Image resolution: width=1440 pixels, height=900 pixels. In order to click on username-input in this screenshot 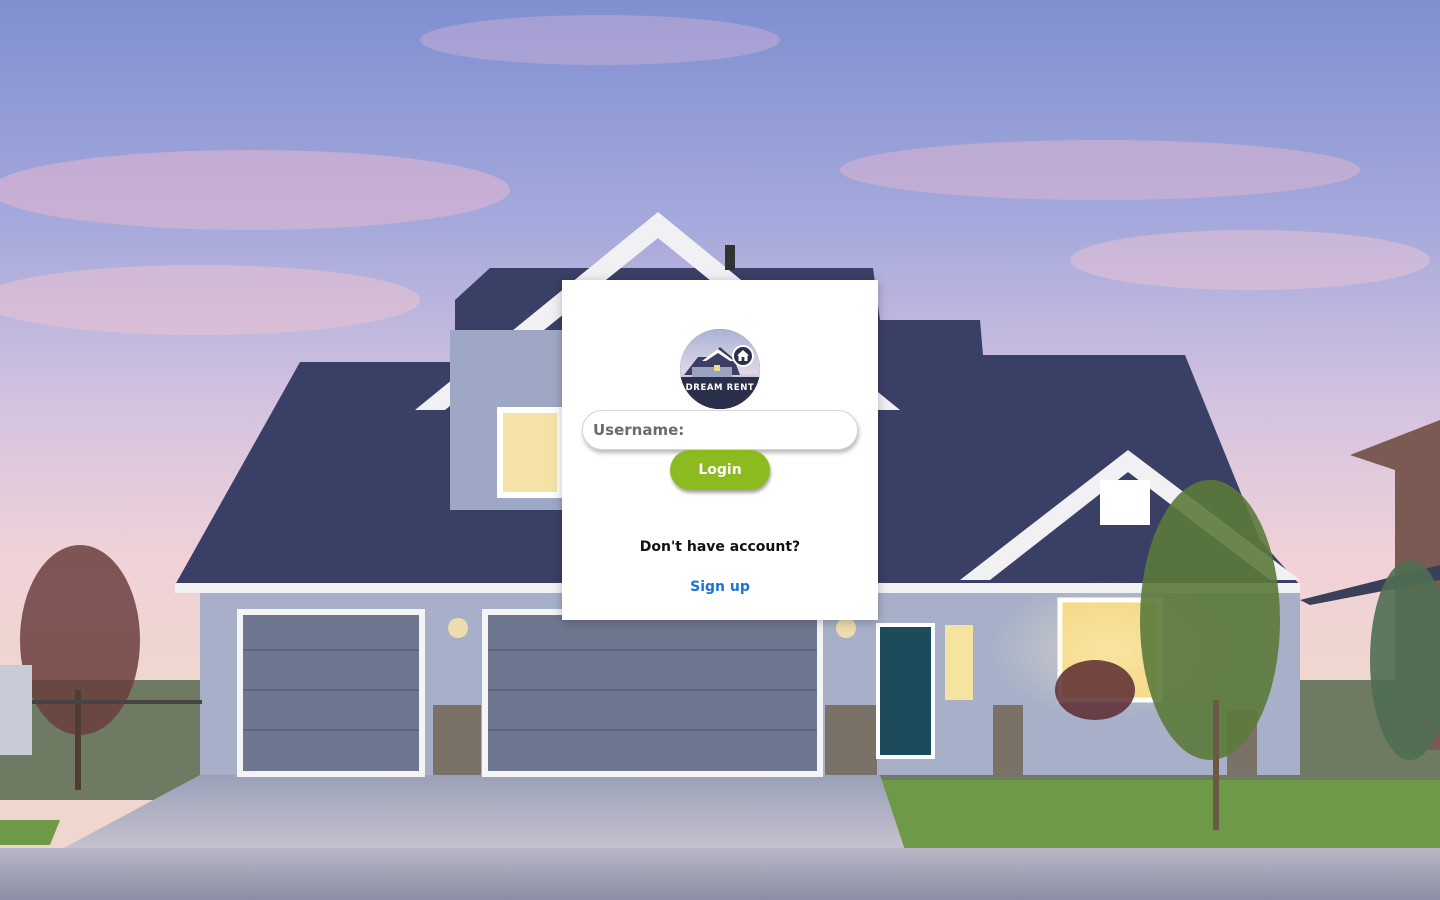, I will do `click(720, 430)`.